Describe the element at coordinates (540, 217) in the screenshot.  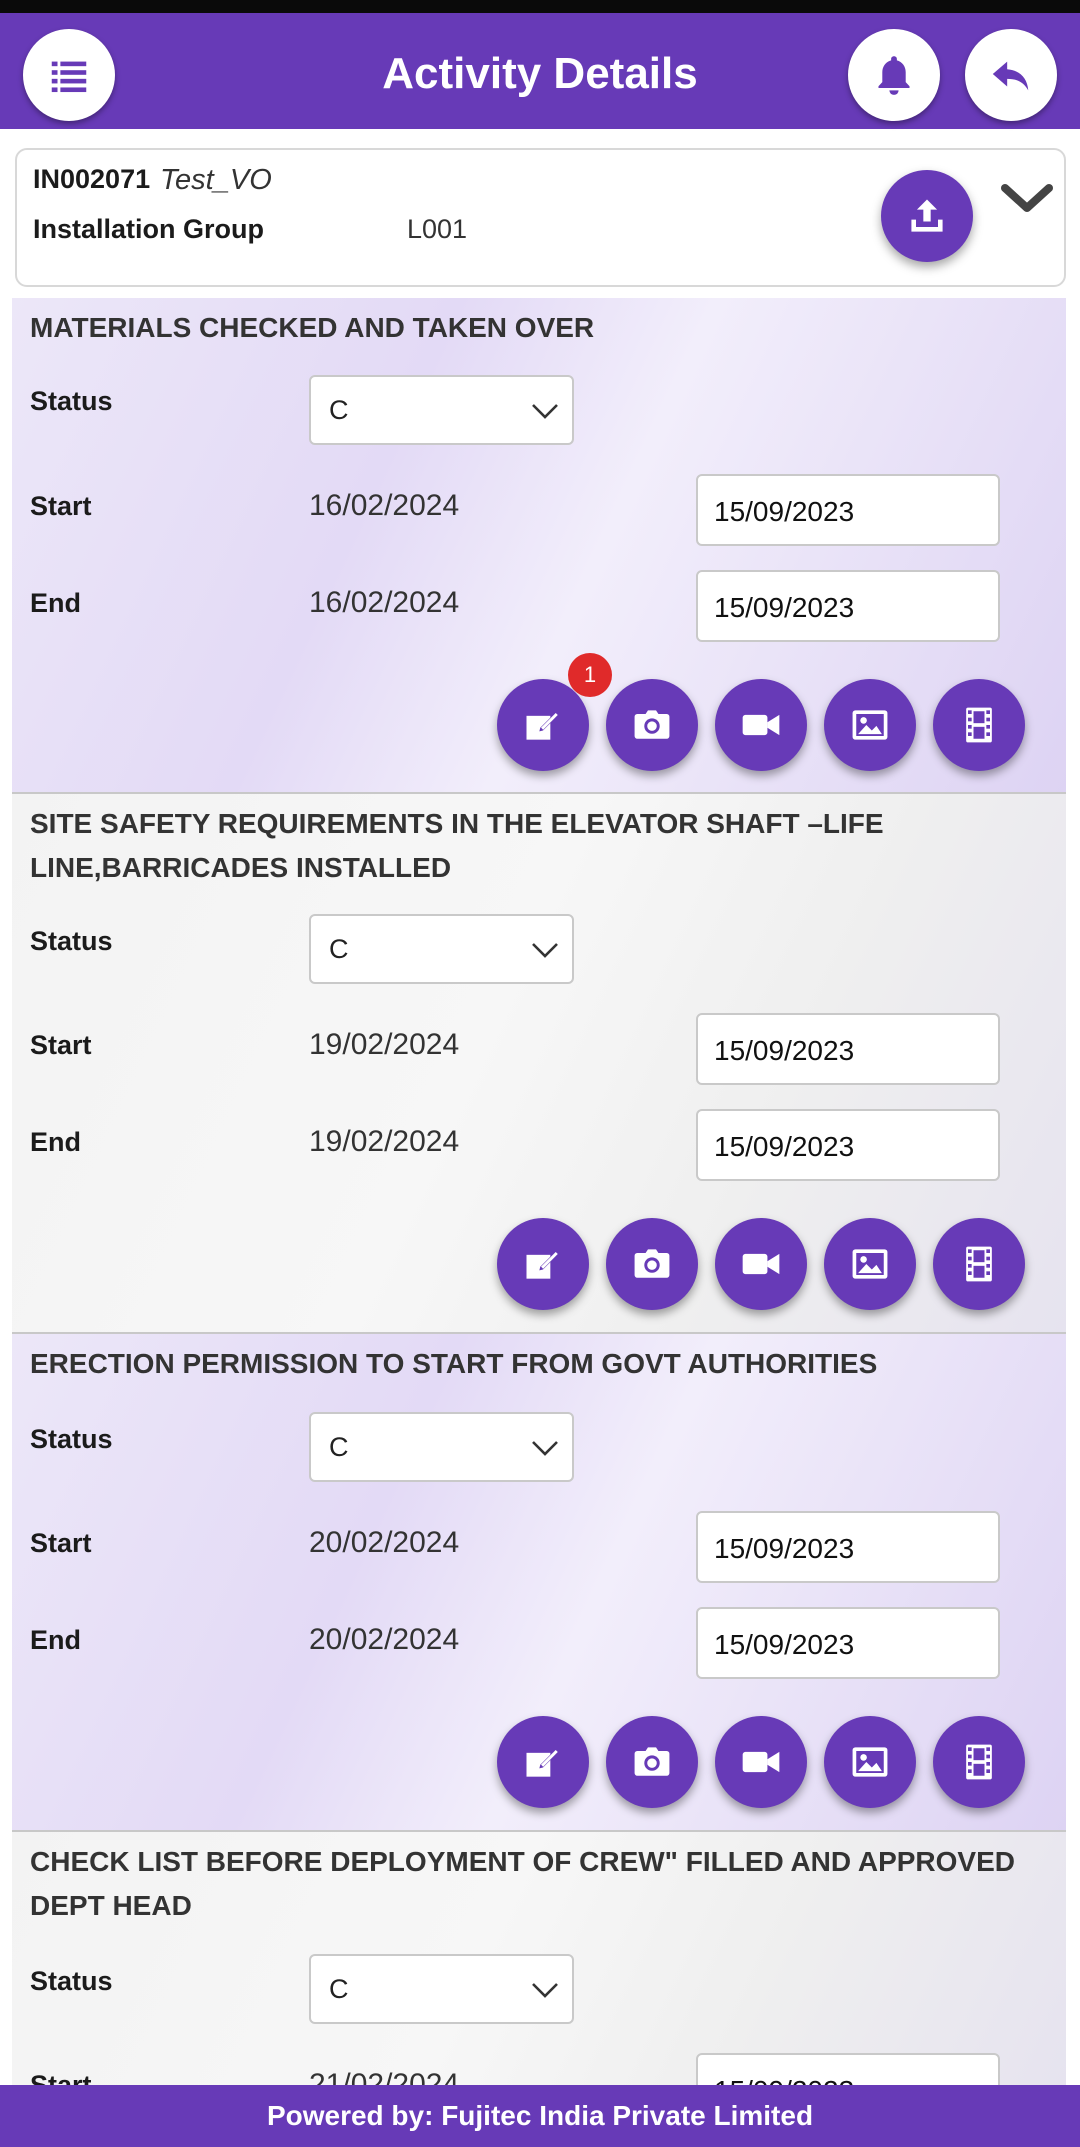
I see `installation-info-card: IN002071 Test_VO Installation Group L001` at that location.